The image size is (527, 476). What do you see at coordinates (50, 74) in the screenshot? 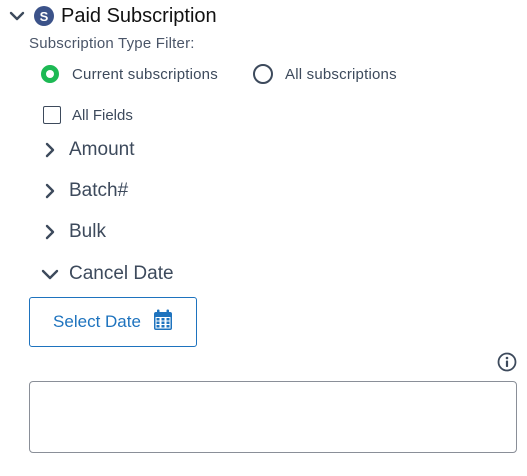
I see `radio-button-current` at bounding box center [50, 74].